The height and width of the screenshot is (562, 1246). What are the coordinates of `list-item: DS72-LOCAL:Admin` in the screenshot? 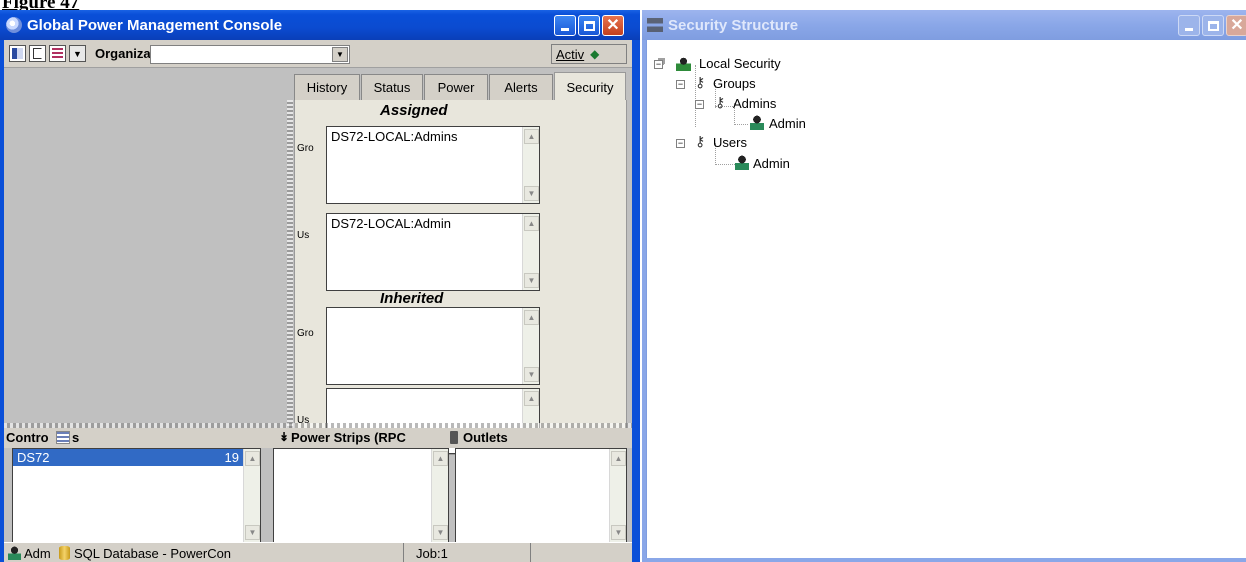 It's located at (433, 222).